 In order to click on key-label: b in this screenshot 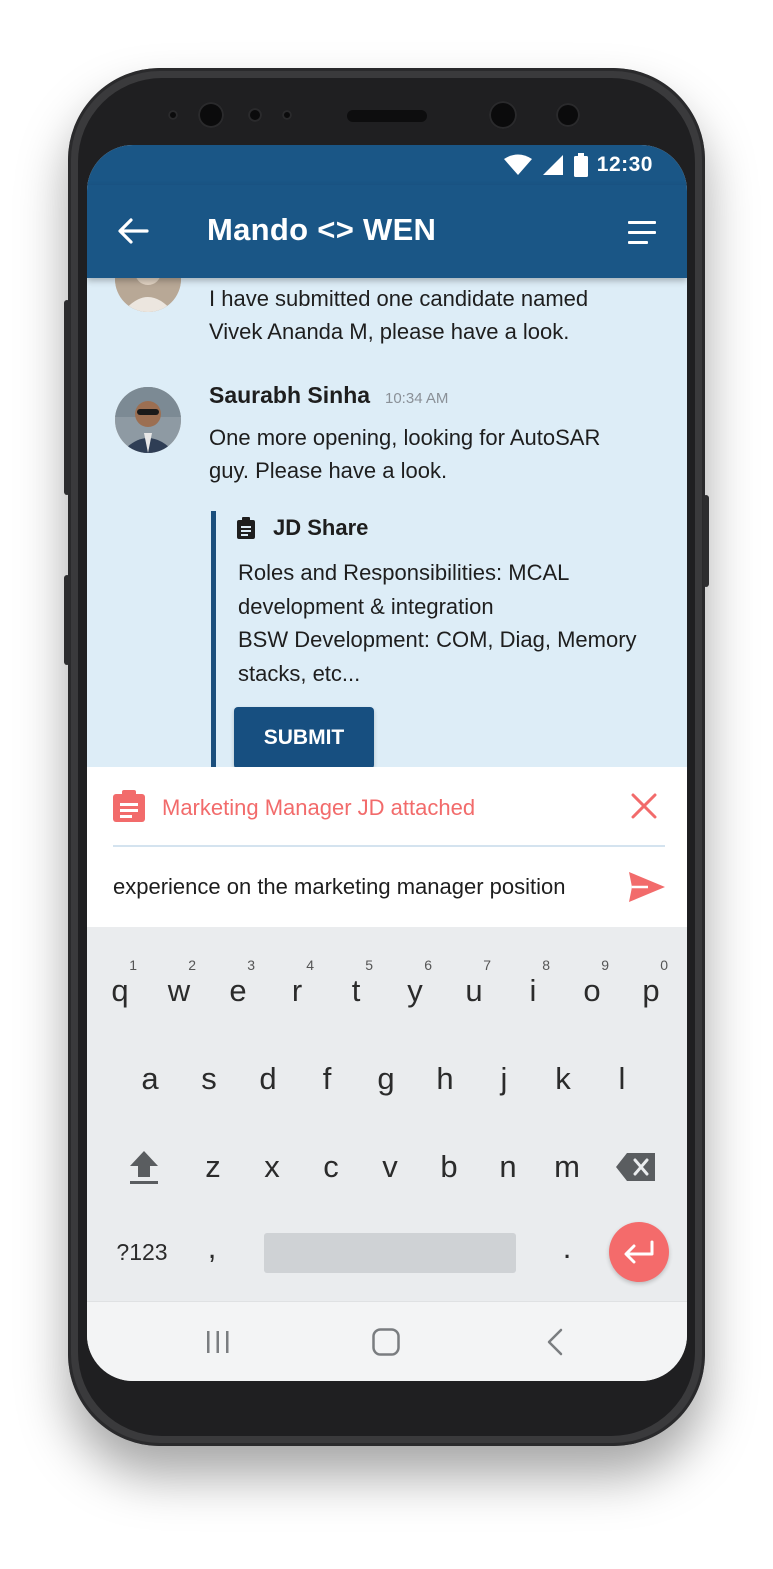, I will do `click(449, 1166)`.